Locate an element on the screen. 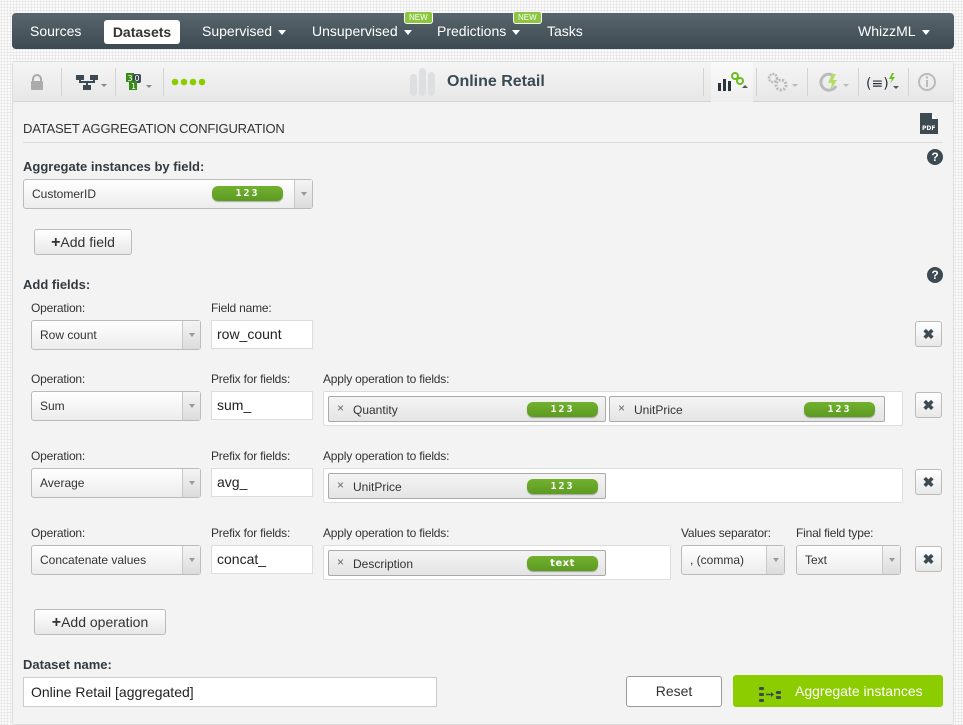 The image size is (963, 725). user-menu-label: WhizzML is located at coordinates (887, 31).